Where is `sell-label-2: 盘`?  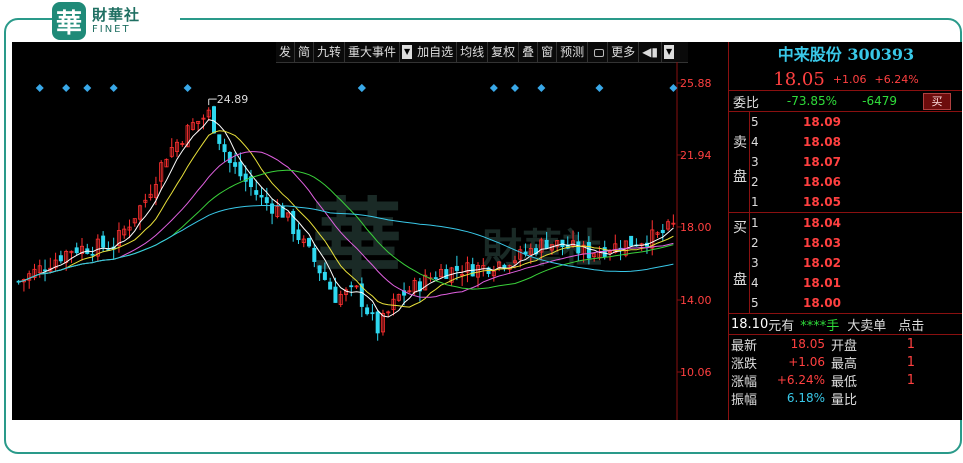 sell-label-2: 盘 is located at coordinates (740, 177).